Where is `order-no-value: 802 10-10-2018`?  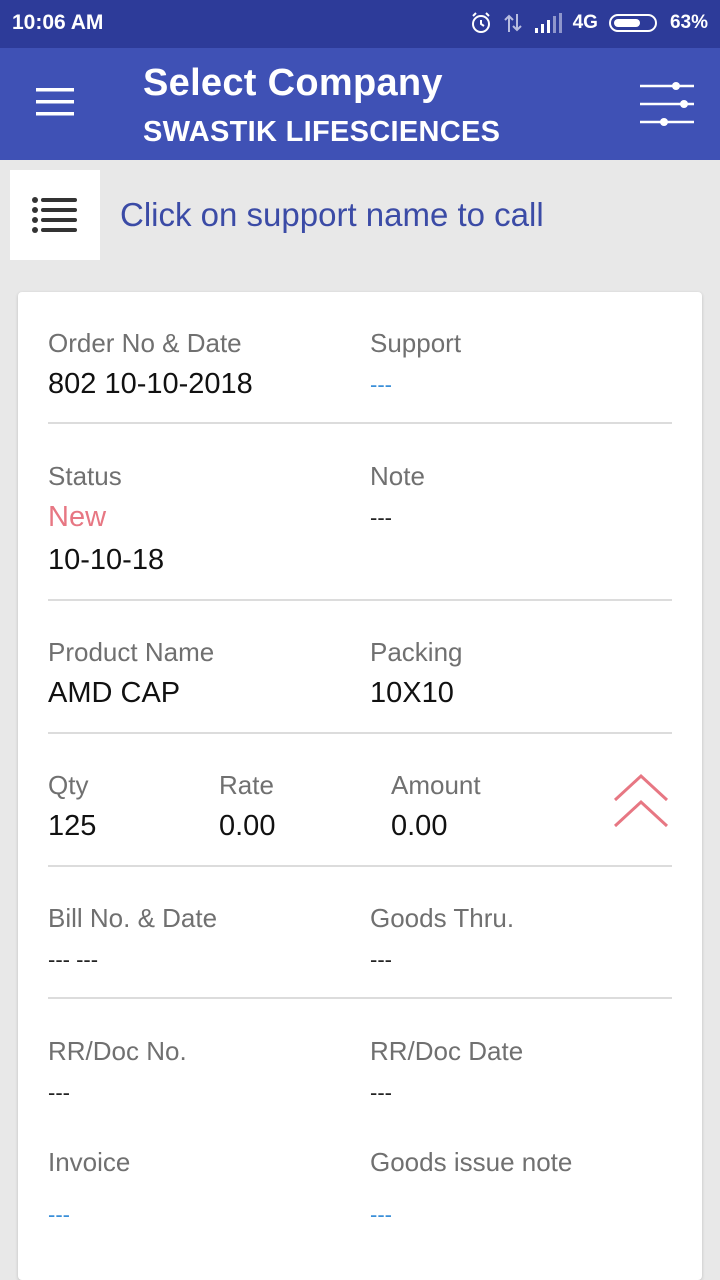
order-no-value: 802 10-10-2018 is located at coordinates (150, 384).